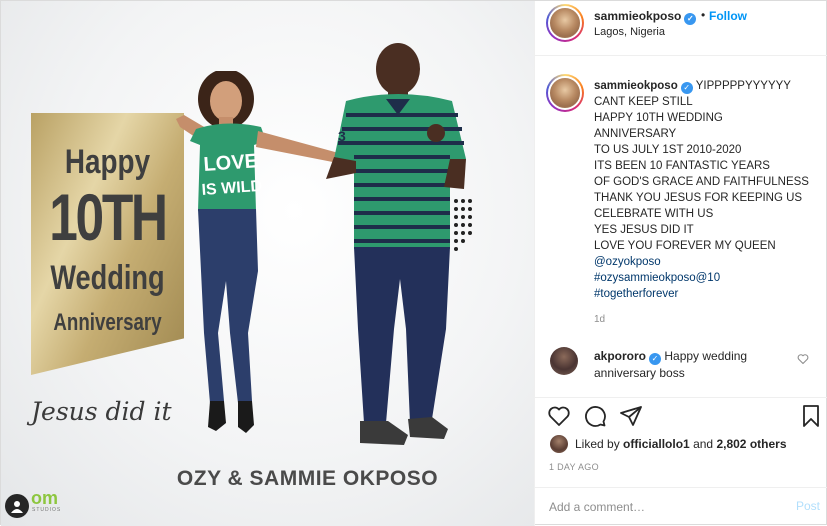  Describe the element at coordinates (701, 182) in the screenshot. I see `caption-line-6: OF GOD'S GRACE AND FAITHFULNESS` at that location.